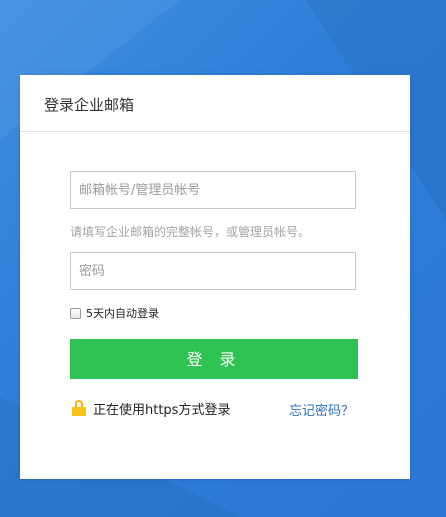 This screenshot has height=517, width=446. I want to click on account-input, so click(213, 190).